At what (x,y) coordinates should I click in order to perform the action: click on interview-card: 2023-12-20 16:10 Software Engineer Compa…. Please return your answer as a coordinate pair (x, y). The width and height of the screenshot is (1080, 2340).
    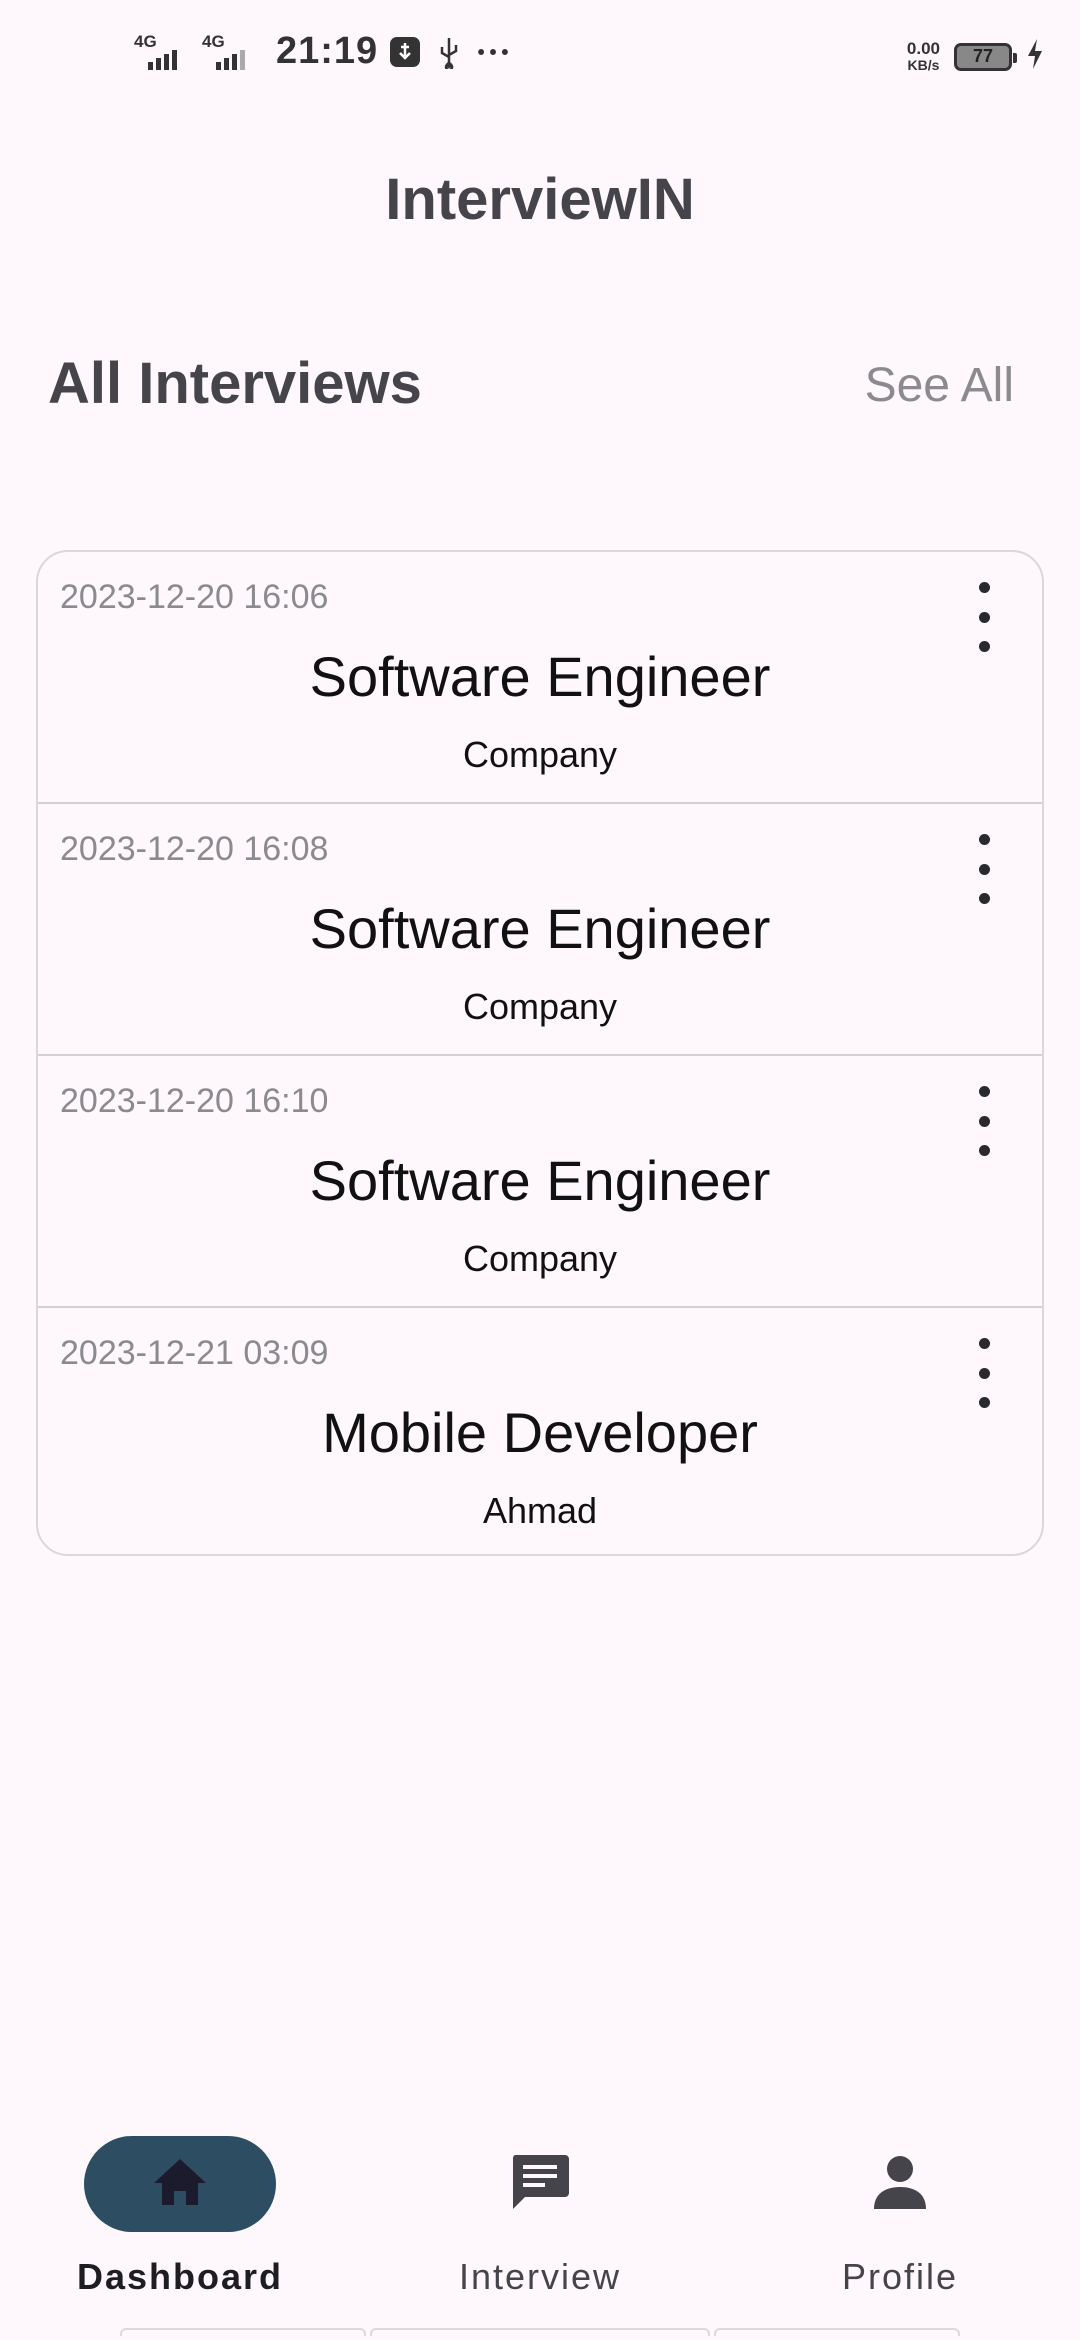
    Looking at the image, I should click on (540, 1182).